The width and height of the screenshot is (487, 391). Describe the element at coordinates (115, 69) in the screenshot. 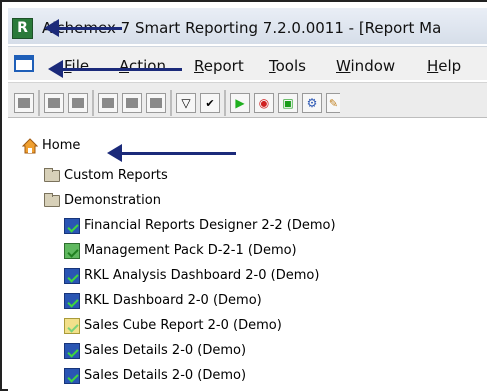

I see `annotation-arrow-menu` at that location.